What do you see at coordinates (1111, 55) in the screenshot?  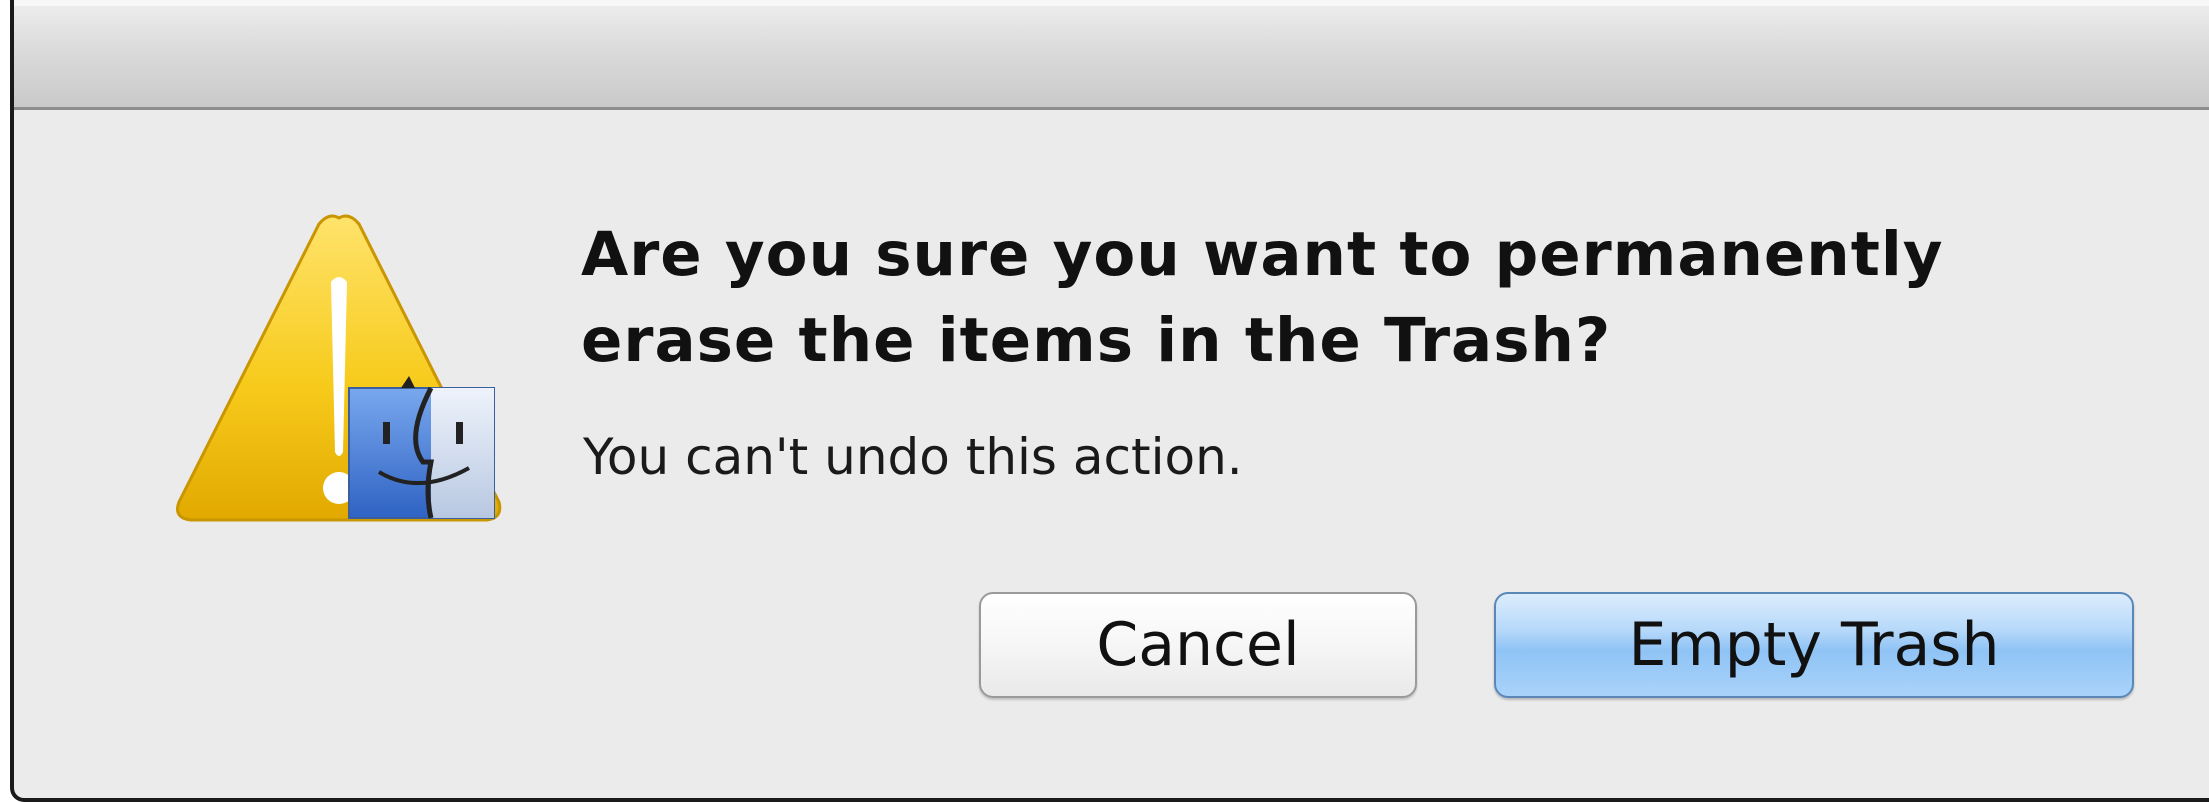 I see `title-bar` at bounding box center [1111, 55].